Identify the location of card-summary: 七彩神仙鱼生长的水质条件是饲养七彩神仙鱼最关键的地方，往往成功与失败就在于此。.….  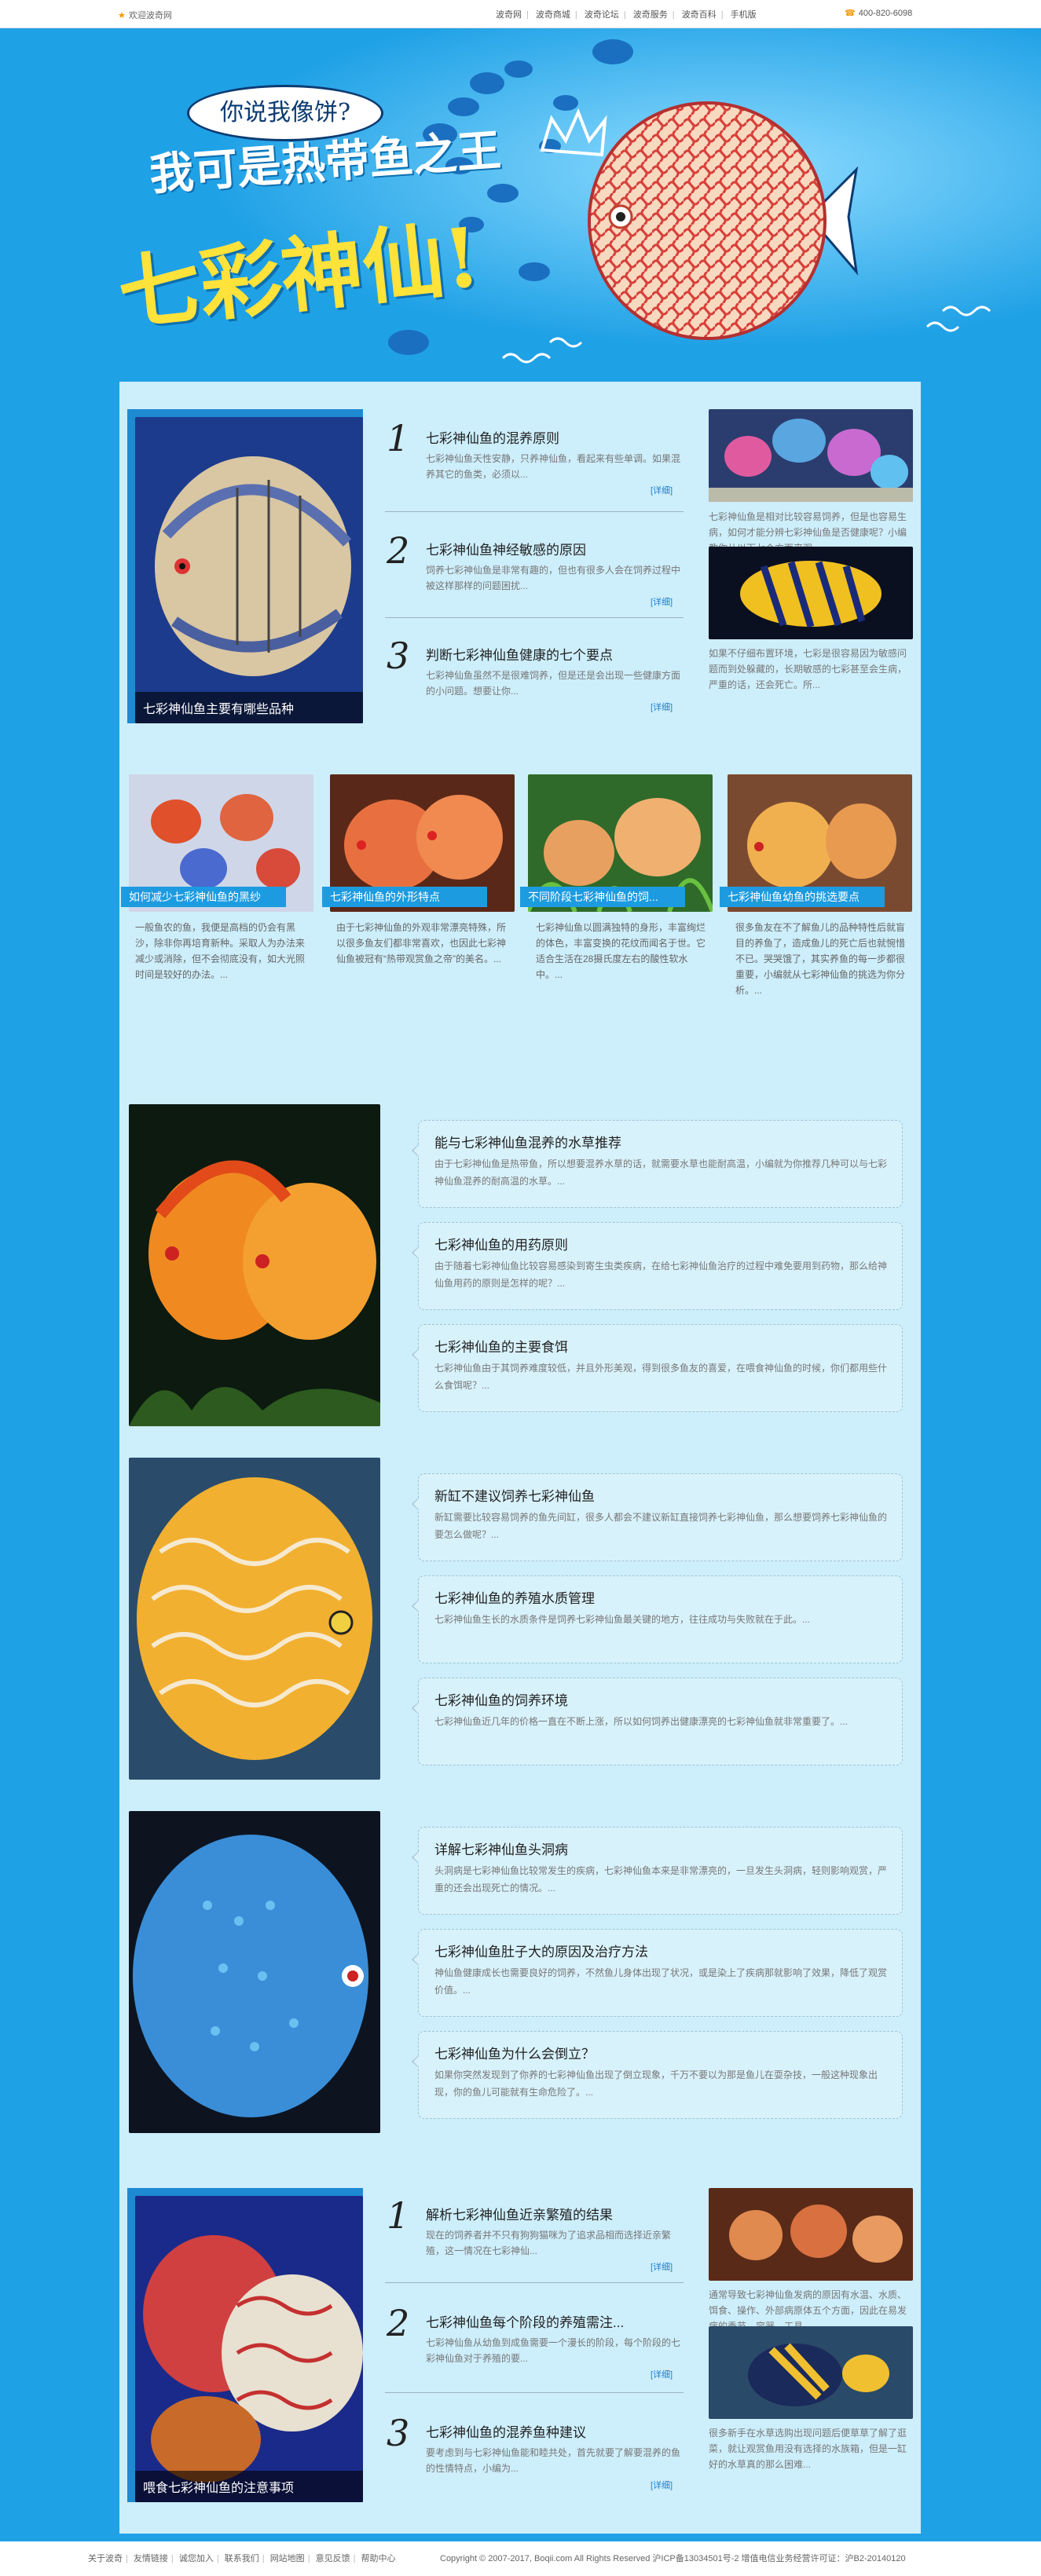
(622, 1620).